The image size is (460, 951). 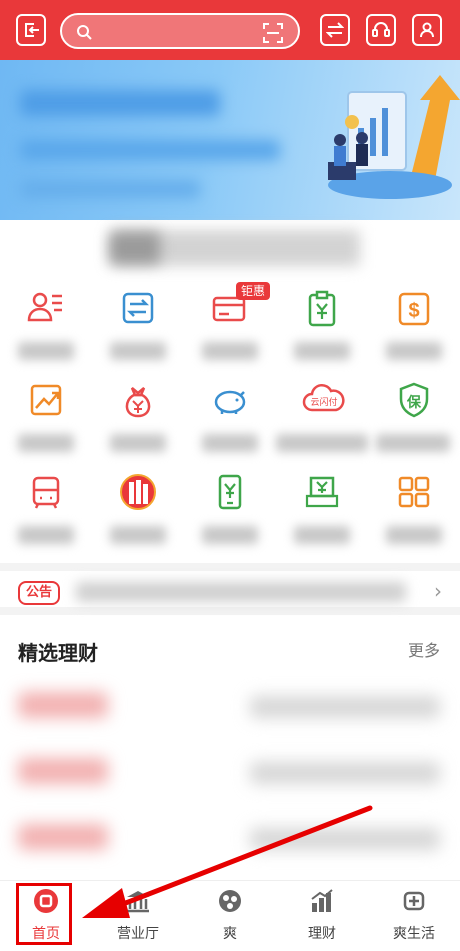 What do you see at coordinates (135, 248) in the screenshot?
I see `strip-image` at bounding box center [135, 248].